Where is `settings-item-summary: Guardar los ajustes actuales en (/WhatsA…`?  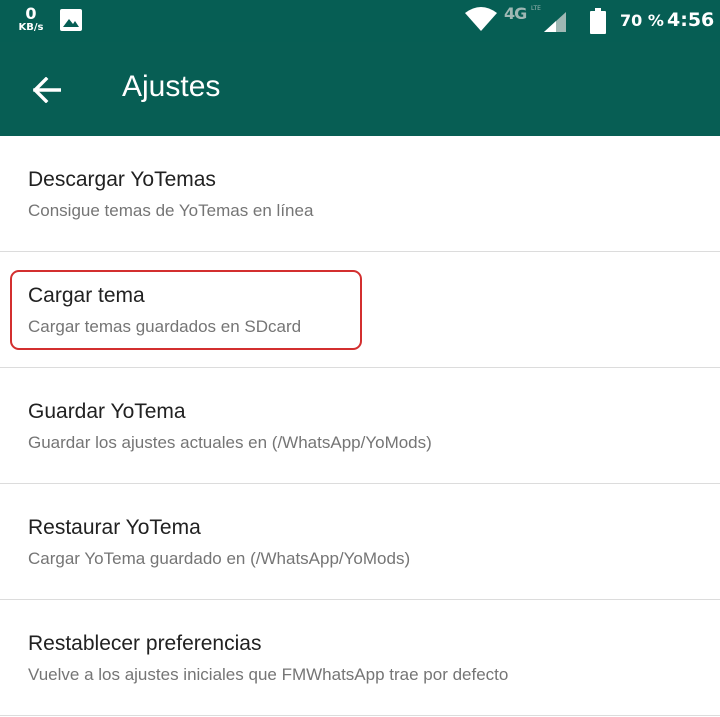
settings-item-summary: Guardar los ajustes actuales en (/WhatsA… is located at coordinates (230, 442).